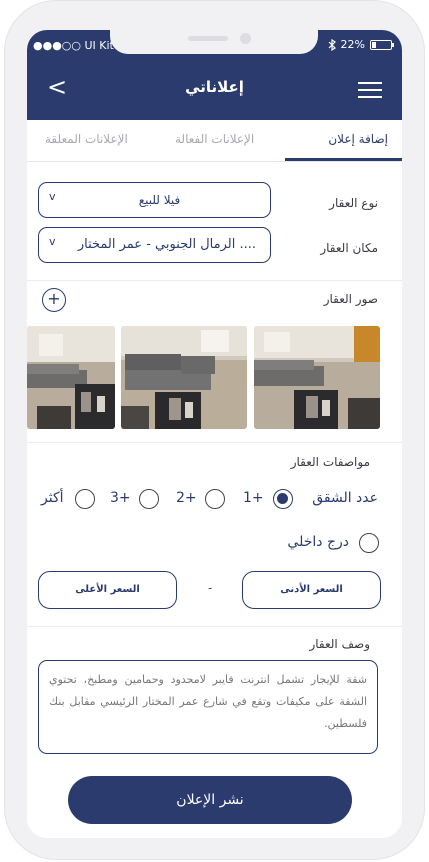  Describe the element at coordinates (159, 200) in the screenshot. I see `property-type-value: فيلا للبيع` at that location.